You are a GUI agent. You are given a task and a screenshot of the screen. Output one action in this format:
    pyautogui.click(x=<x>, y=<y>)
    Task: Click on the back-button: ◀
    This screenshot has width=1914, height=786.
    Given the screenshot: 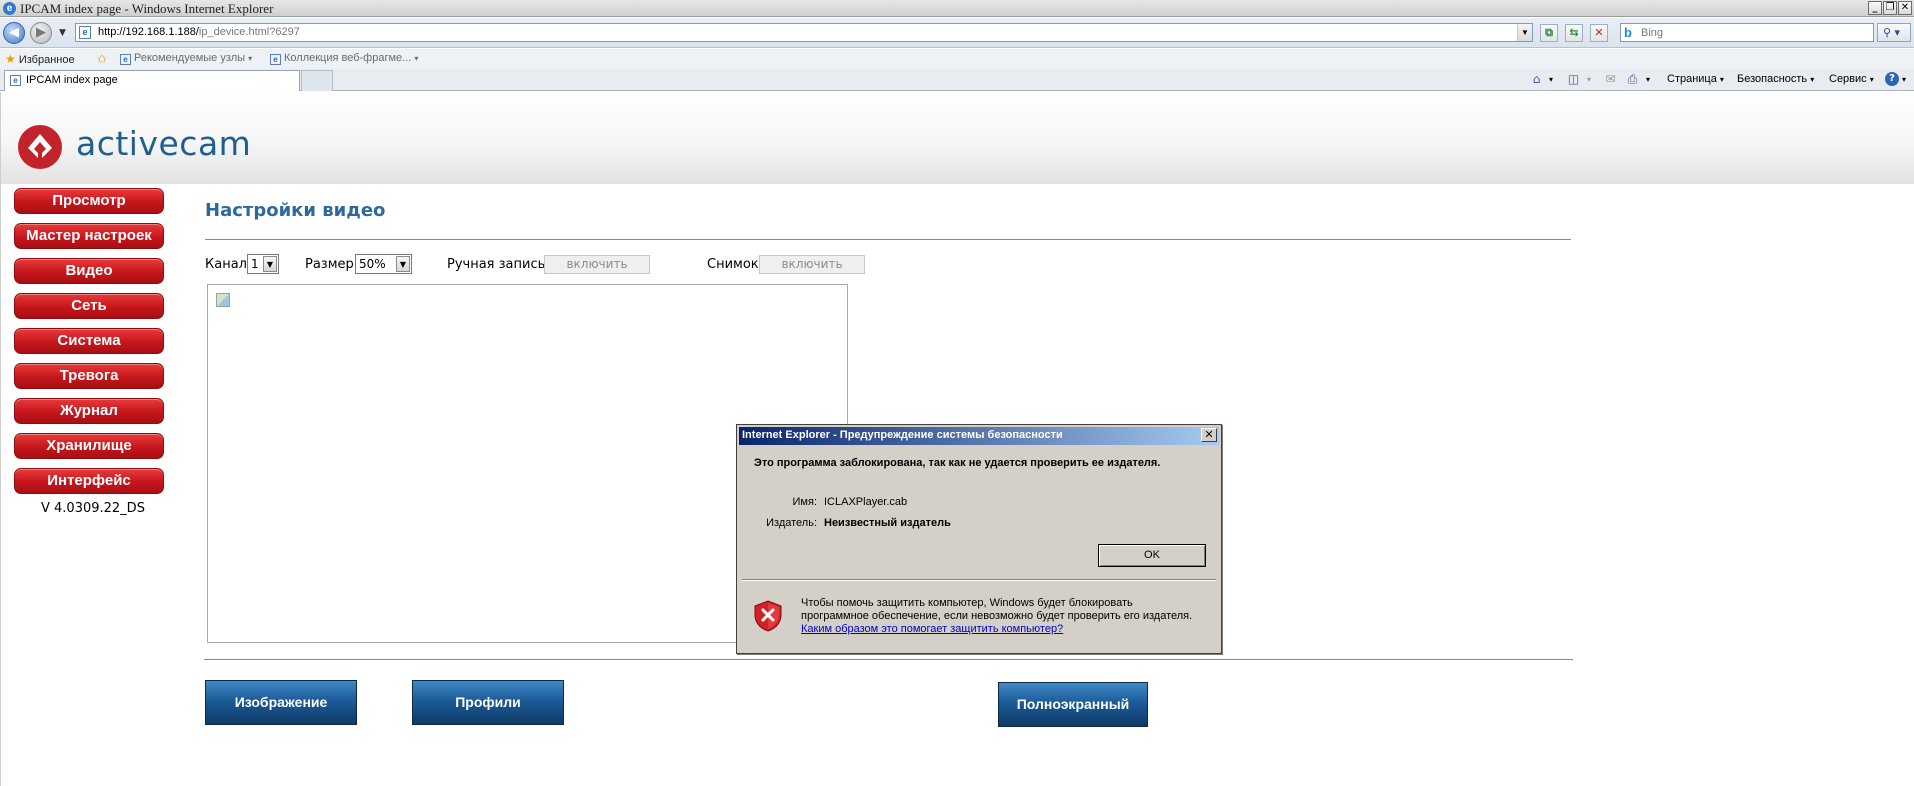 What is the action you would take?
    pyautogui.click(x=14, y=33)
    